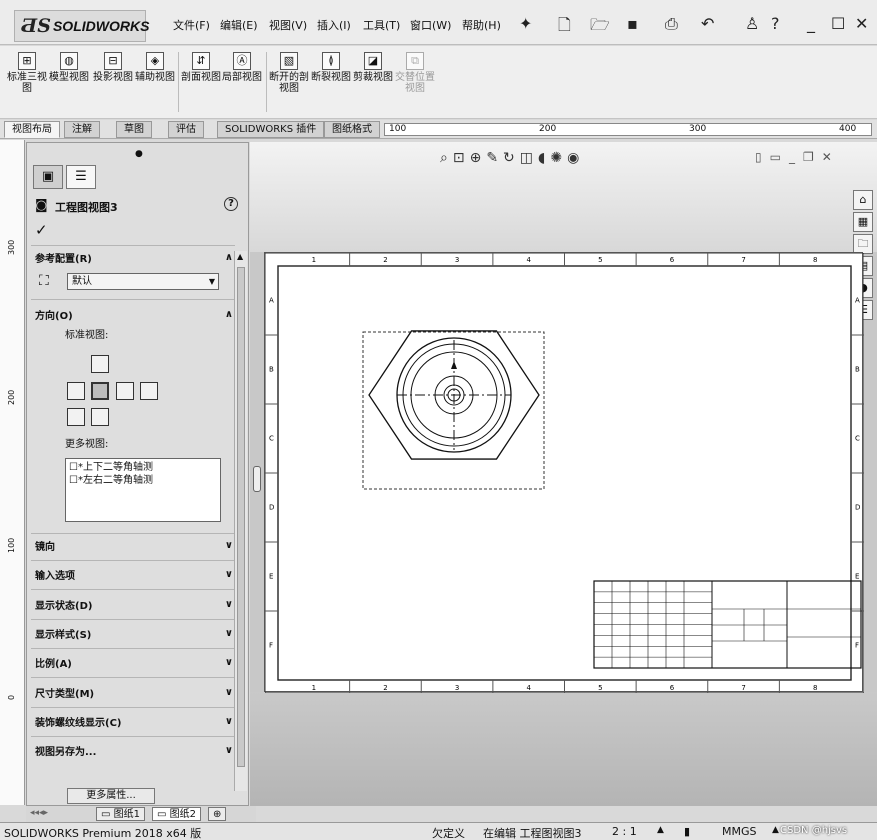 This screenshot has height=840, width=877. I want to click on model-view-button: ◍ 模型视图, so click(69, 67).